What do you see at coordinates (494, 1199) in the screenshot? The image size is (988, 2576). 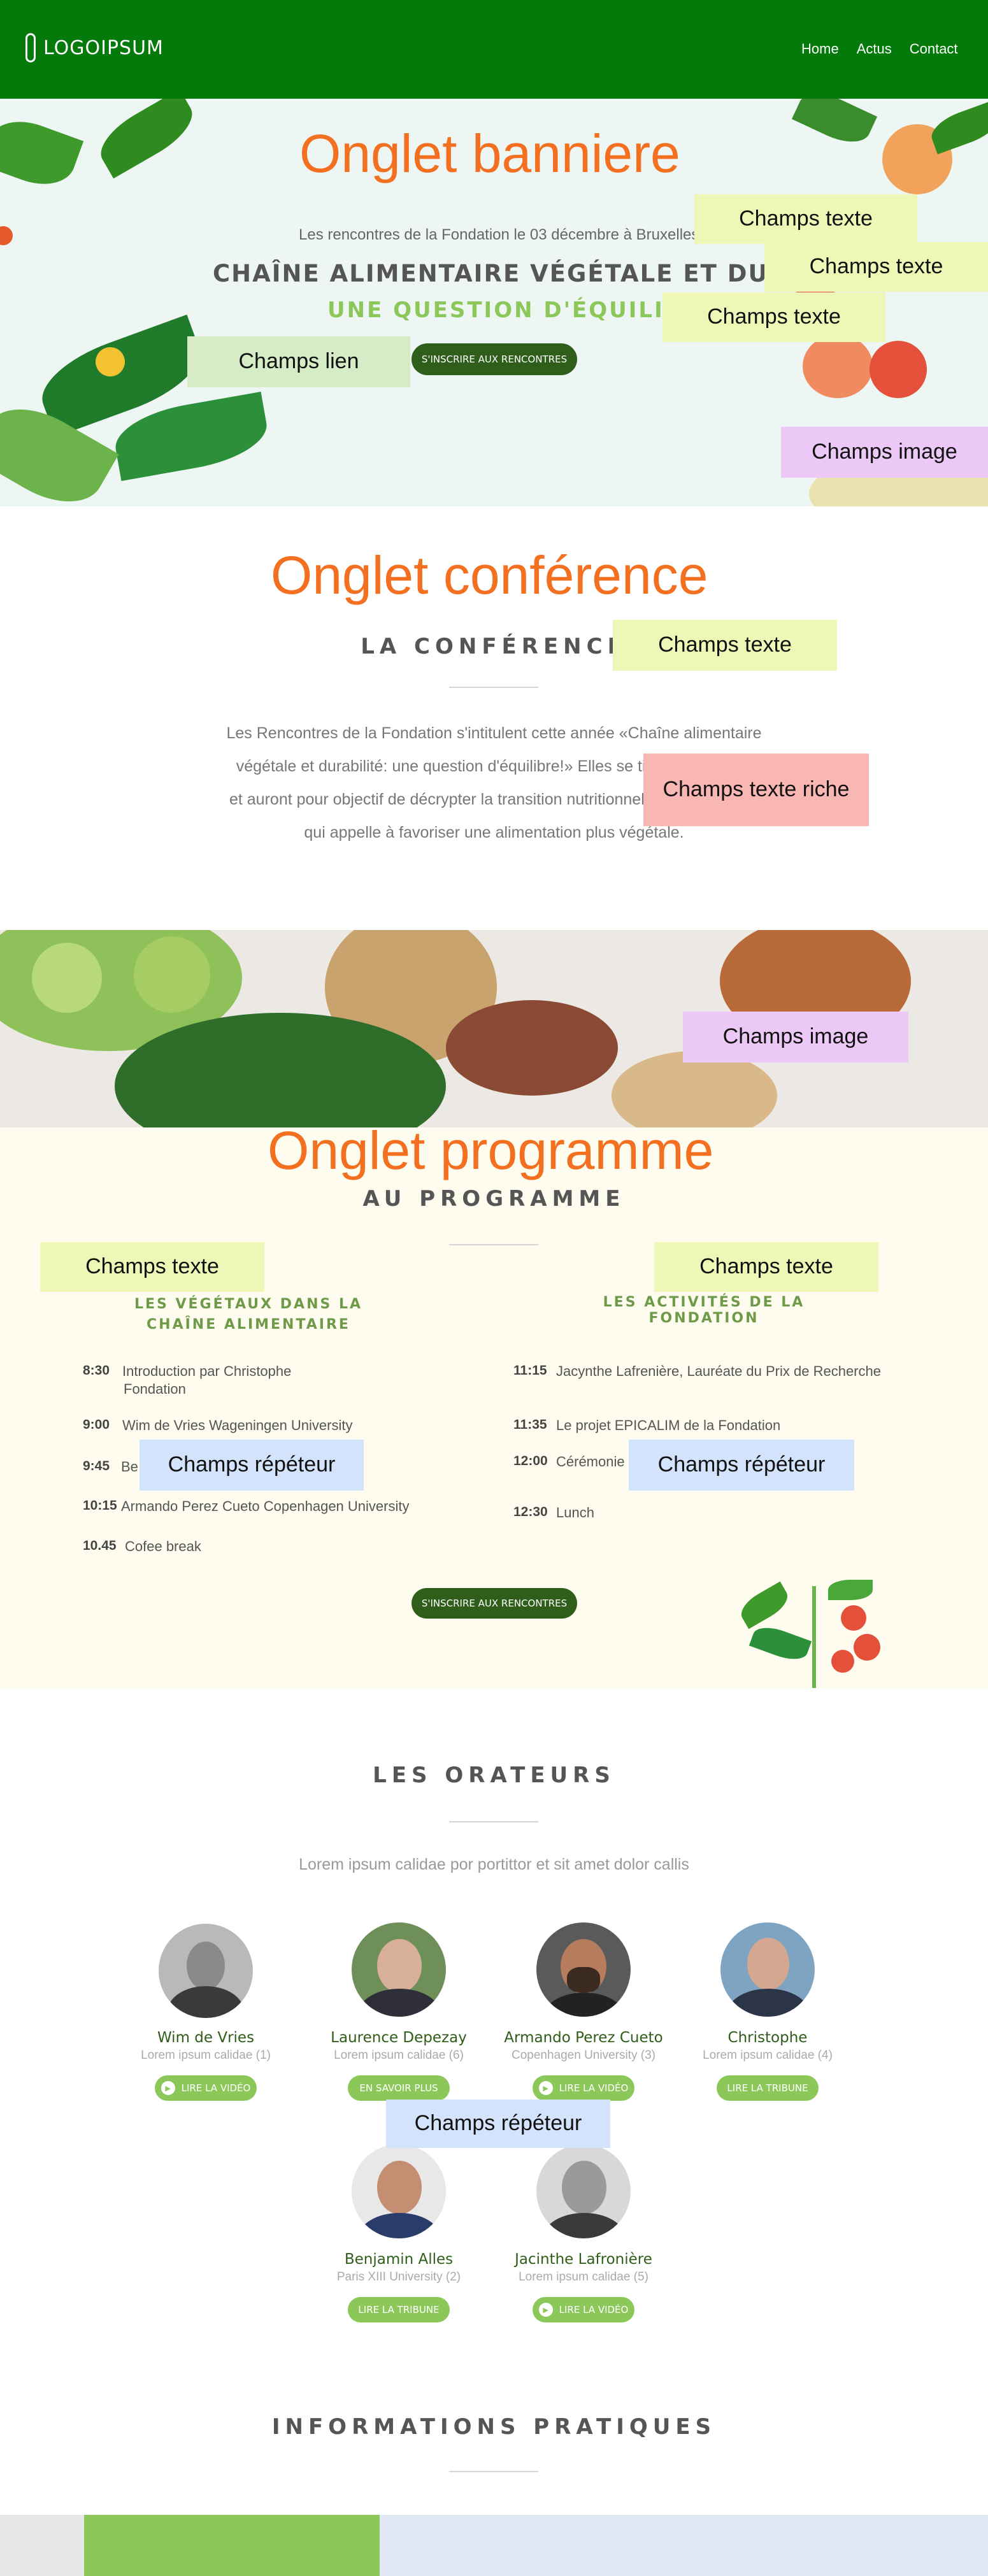 I see `programme-title: AU PROGRAMME` at bounding box center [494, 1199].